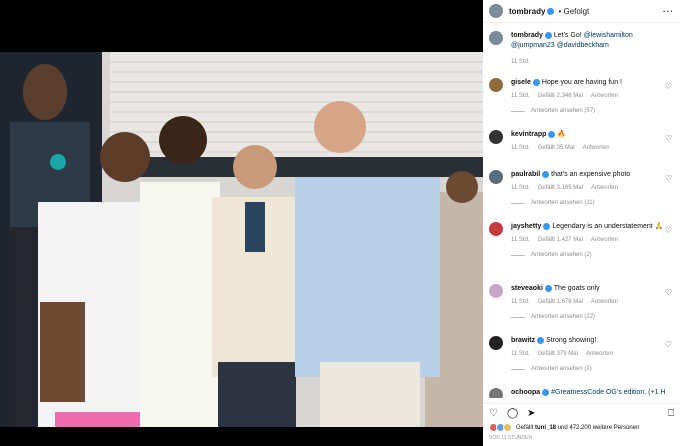 The image size is (680, 446). What do you see at coordinates (591, 174) in the screenshot?
I see `comment-text: that's an expensive photo` at bounding box center [591, 174].